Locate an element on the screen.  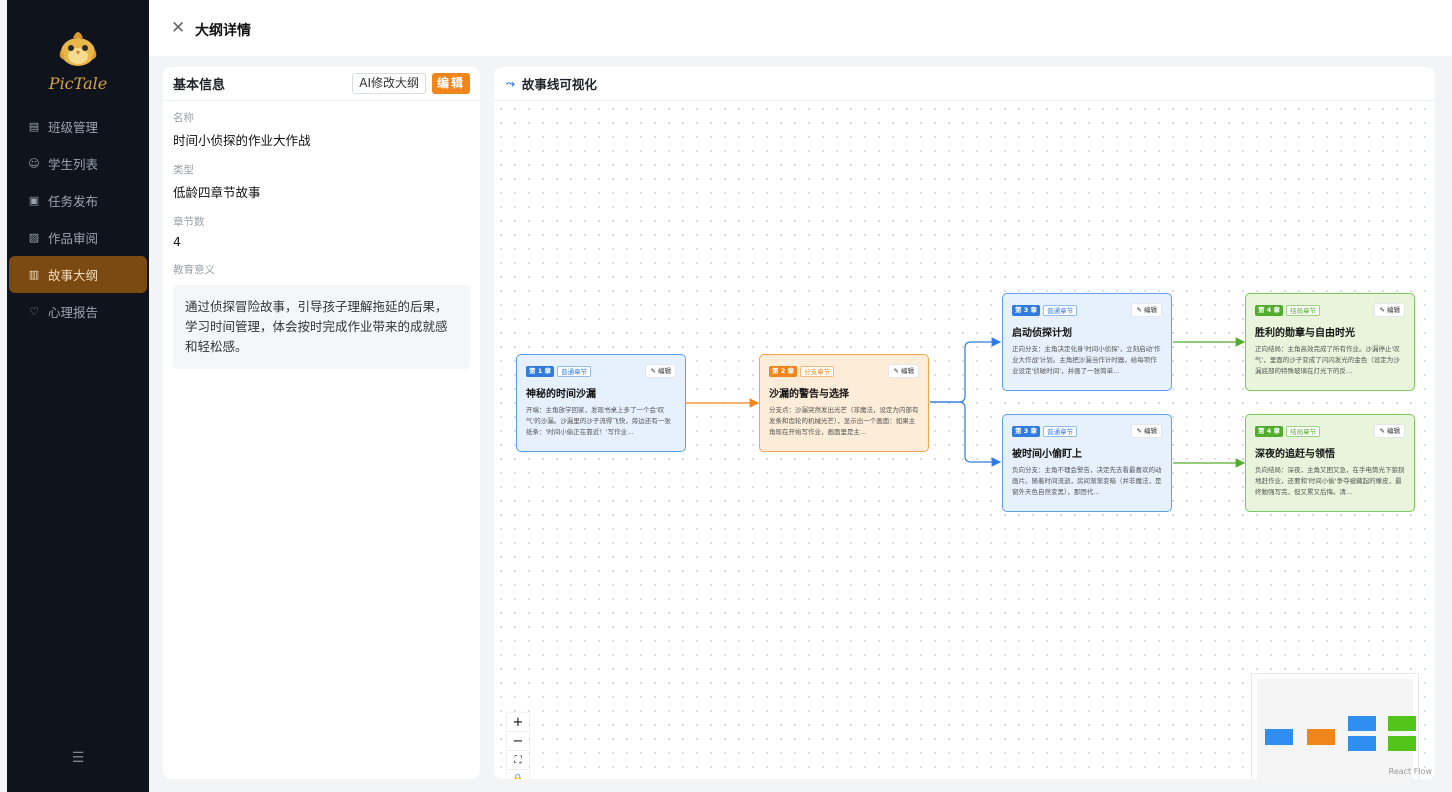
edge-2-3b is located at coordinates (966, 434).